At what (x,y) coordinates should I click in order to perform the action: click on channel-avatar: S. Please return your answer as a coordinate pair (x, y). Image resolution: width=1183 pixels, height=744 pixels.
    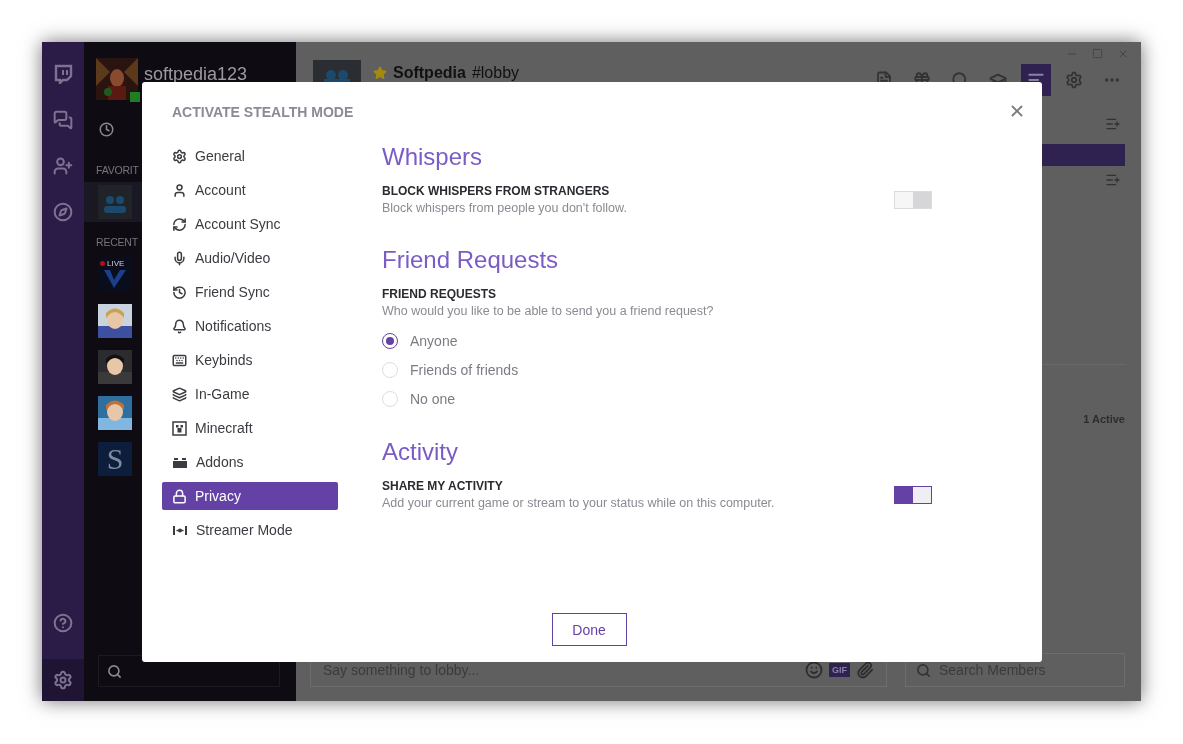
    Looking at the image, I should click on (115, 459).